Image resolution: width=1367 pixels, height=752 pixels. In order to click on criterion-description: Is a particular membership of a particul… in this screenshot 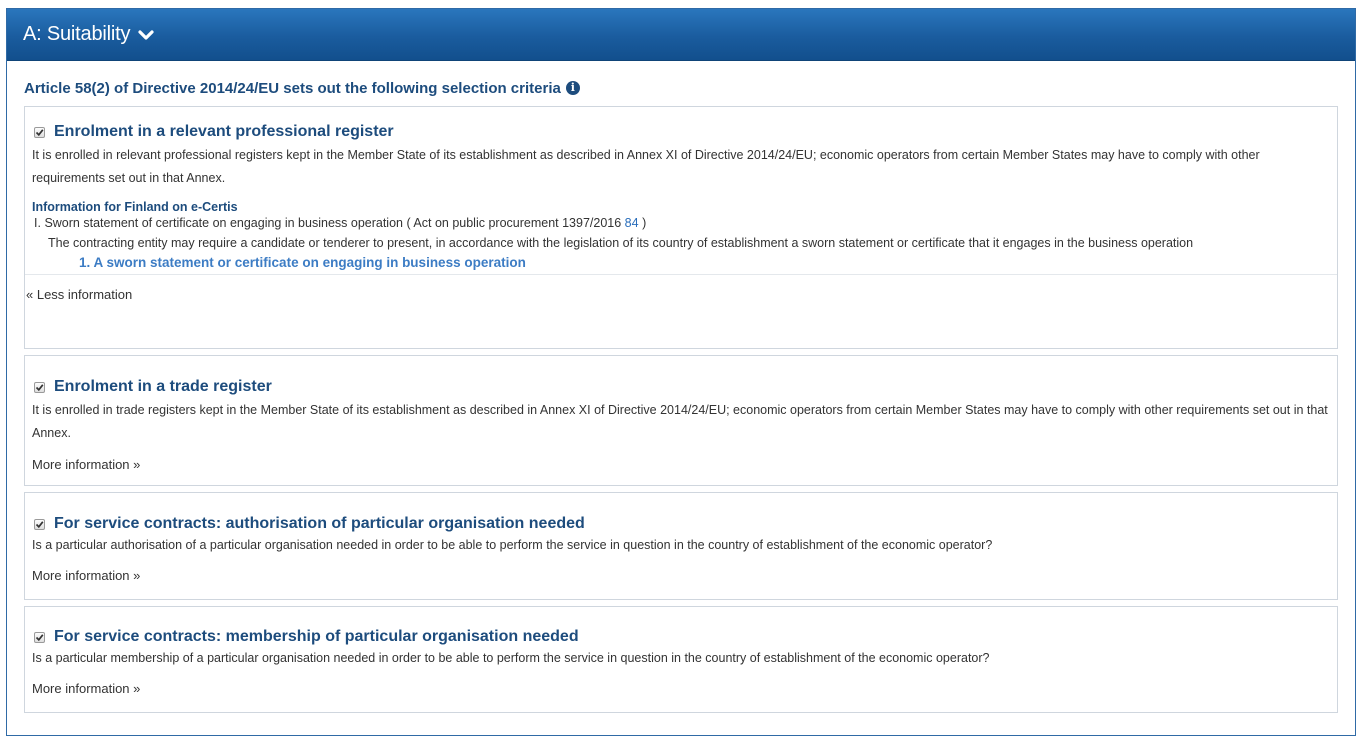, I will do `click(511, 658)`.